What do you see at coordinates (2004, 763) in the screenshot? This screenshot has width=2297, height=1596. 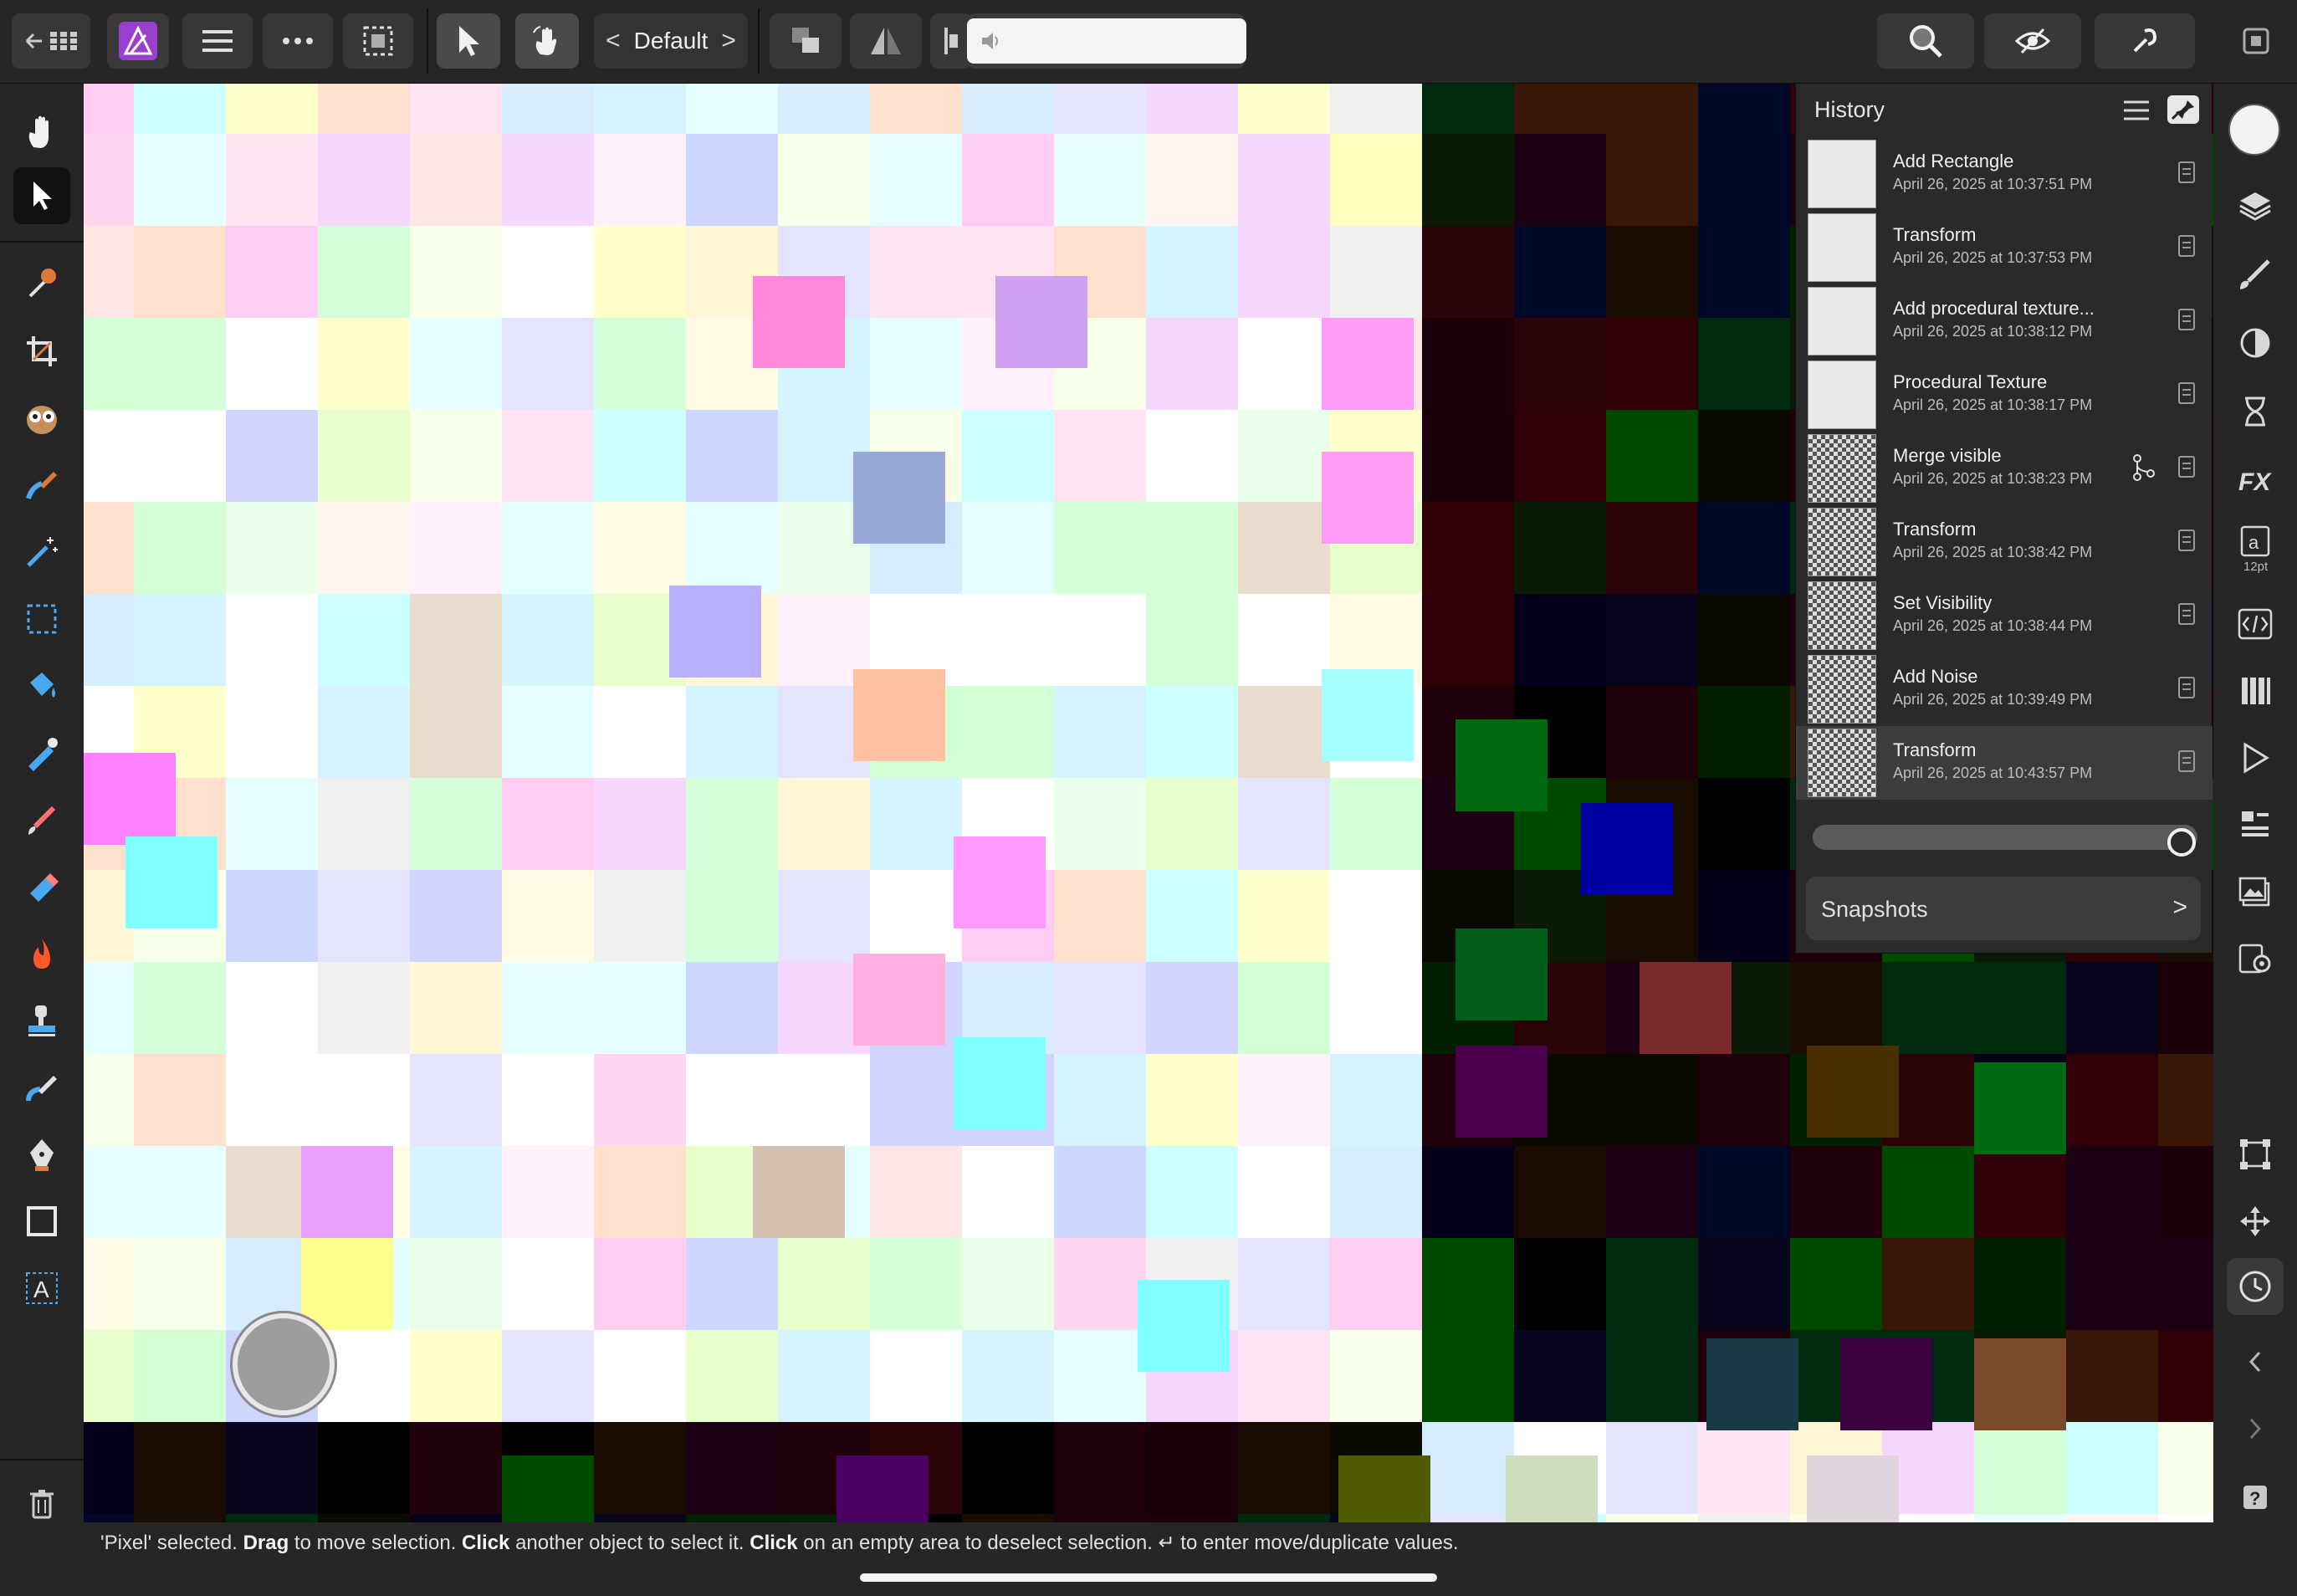 I see `history-entry: Transform April 26, 2025 at 10:43:57 PM` at bounding box center [2004, 763].